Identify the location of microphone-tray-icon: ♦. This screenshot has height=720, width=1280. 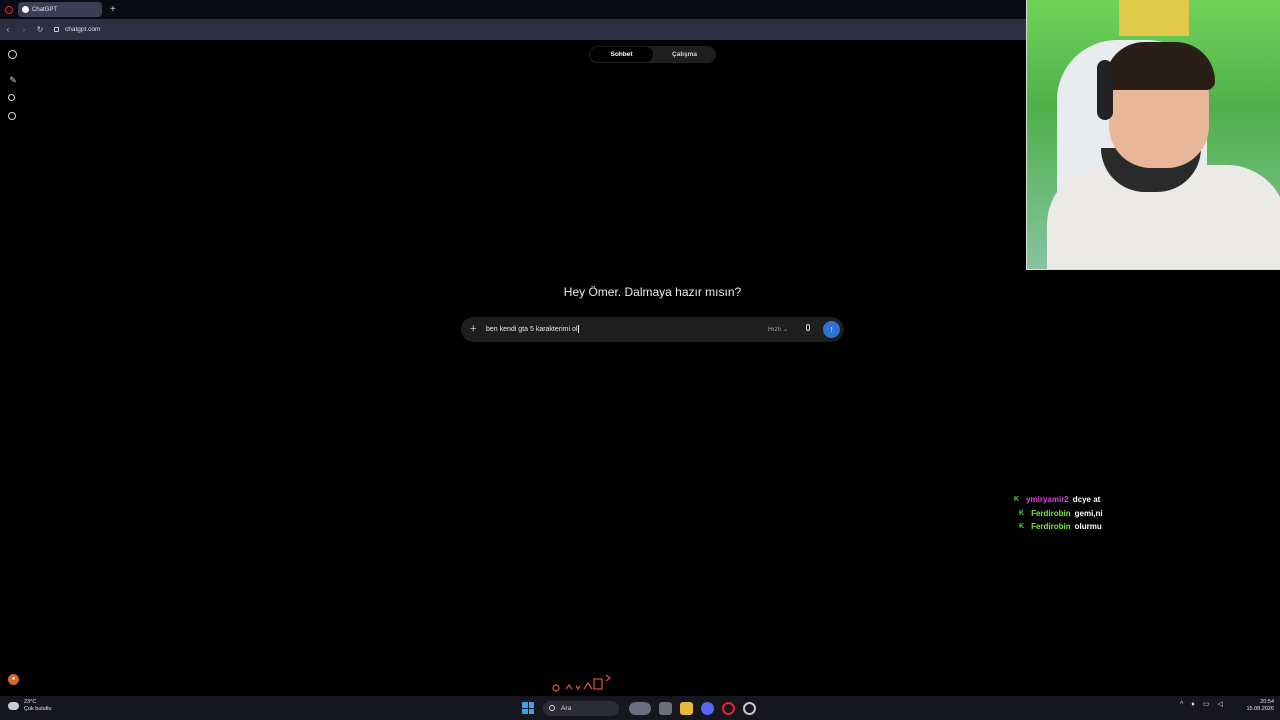
(1193, 704).